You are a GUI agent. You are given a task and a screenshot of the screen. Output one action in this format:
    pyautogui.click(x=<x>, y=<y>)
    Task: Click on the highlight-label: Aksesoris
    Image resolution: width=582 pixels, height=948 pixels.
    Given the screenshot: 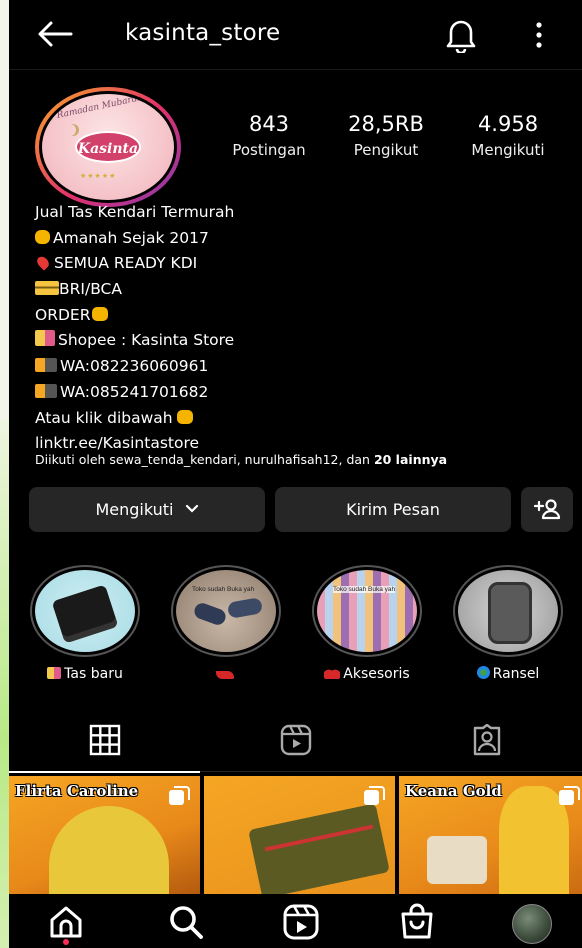 What is the action you would take?
    pyautogui.click(x=367, y=674)
    